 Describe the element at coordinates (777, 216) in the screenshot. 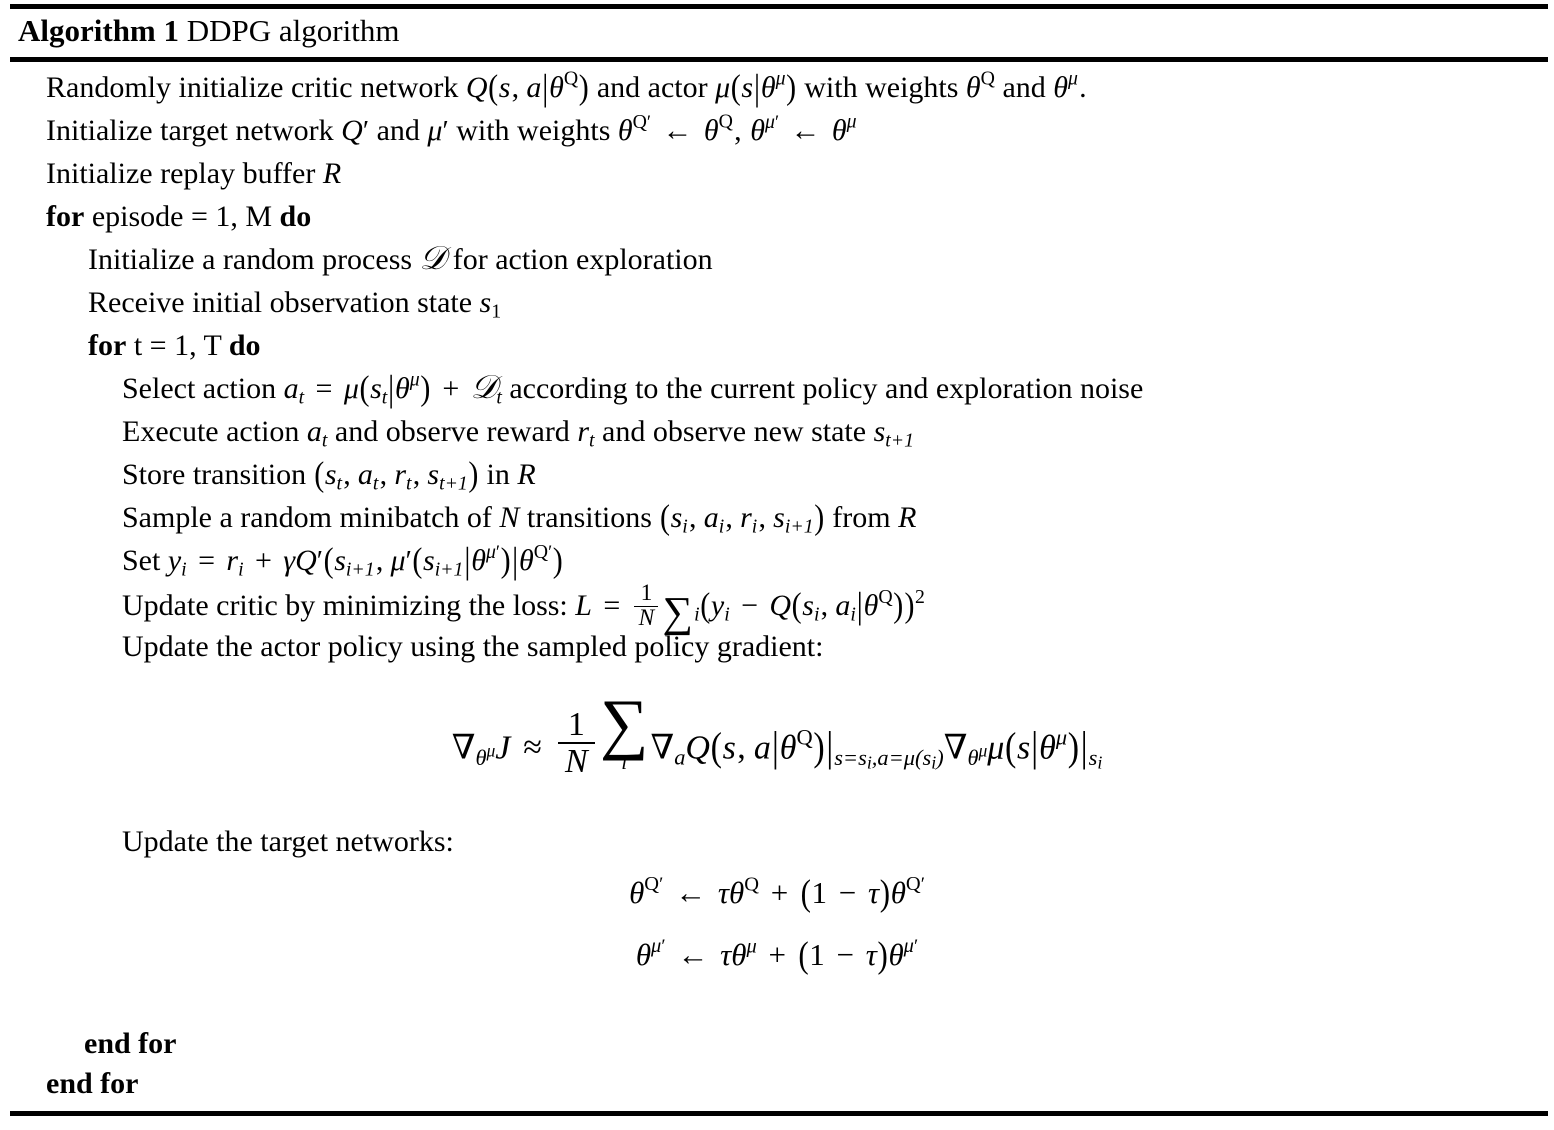

I see `line-for-episode: for episode = 1, M do` at that location.